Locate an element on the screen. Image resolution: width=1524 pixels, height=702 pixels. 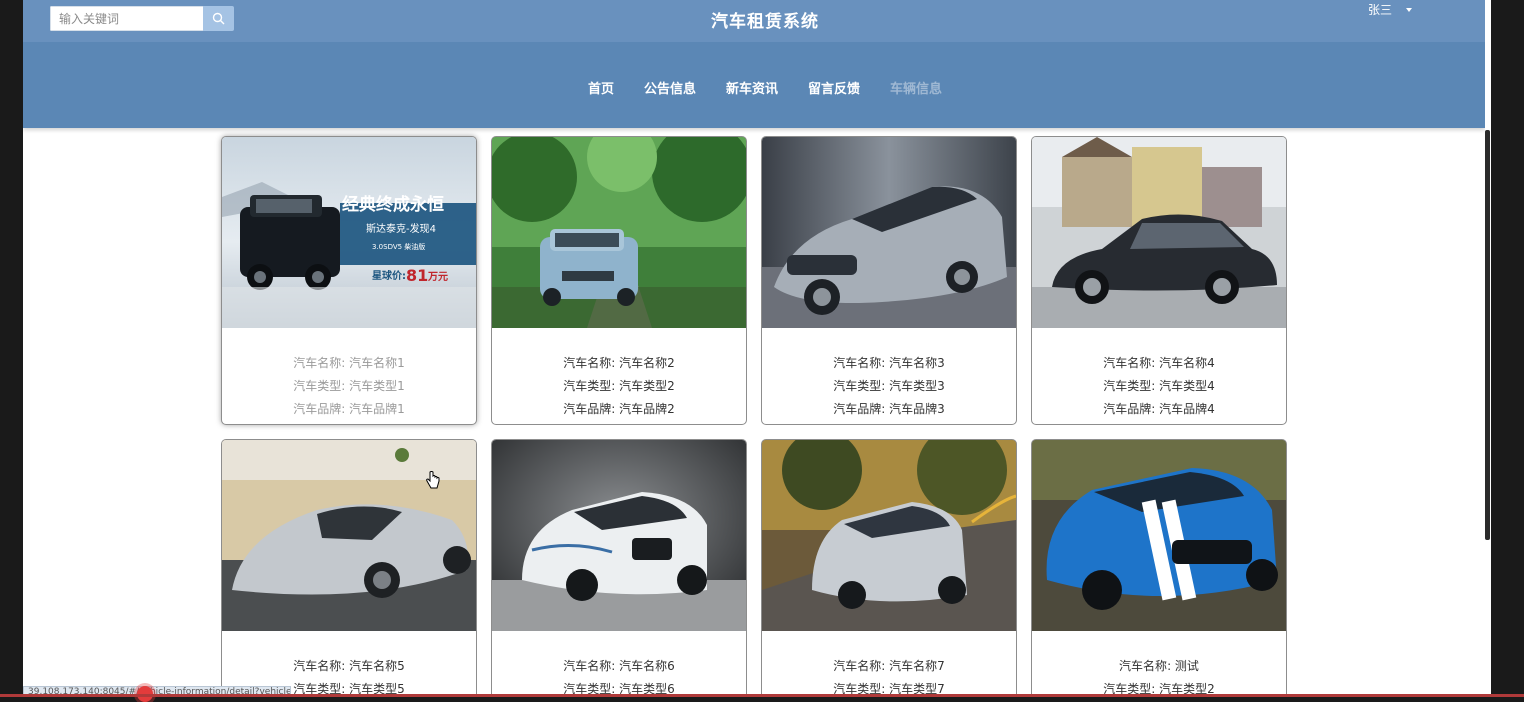
vehicle-type-row: 汽车类型: 汽车类型1 is located at coordinates (349, 386).